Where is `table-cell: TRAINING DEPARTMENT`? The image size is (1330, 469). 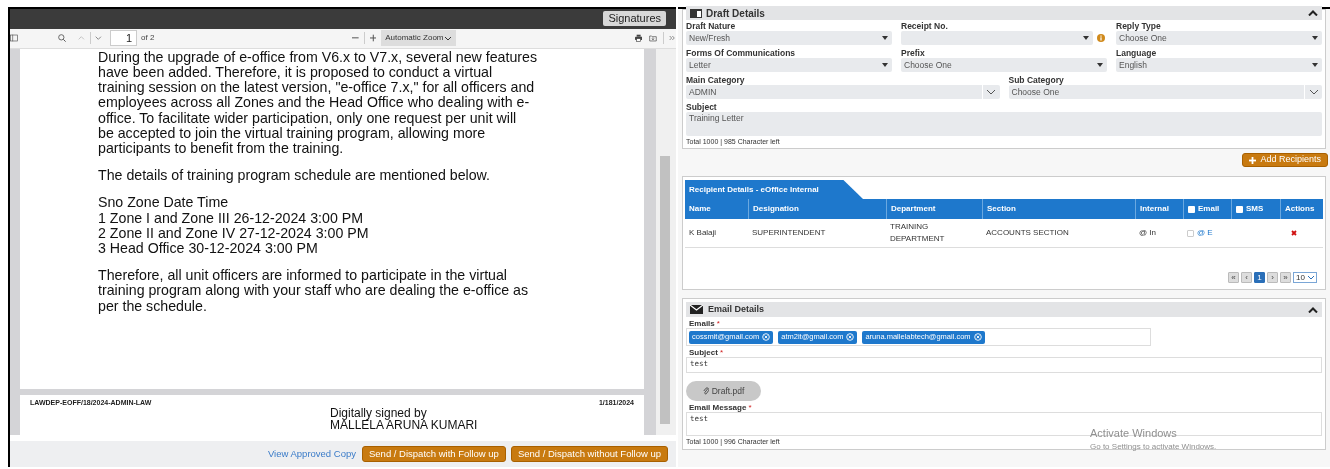
table-cell: TRAINING DEPARTMENT is located at coordinates (917, 232).